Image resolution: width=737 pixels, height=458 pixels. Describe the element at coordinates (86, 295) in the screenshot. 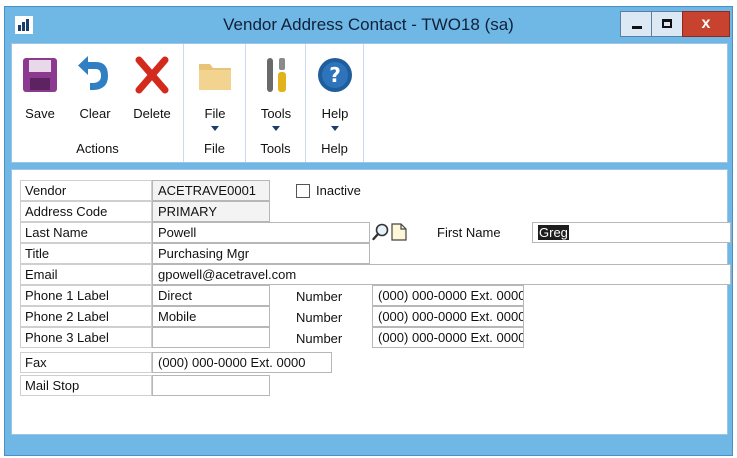

I see `phone1-label-caption: Phone 1 Label` at that location.